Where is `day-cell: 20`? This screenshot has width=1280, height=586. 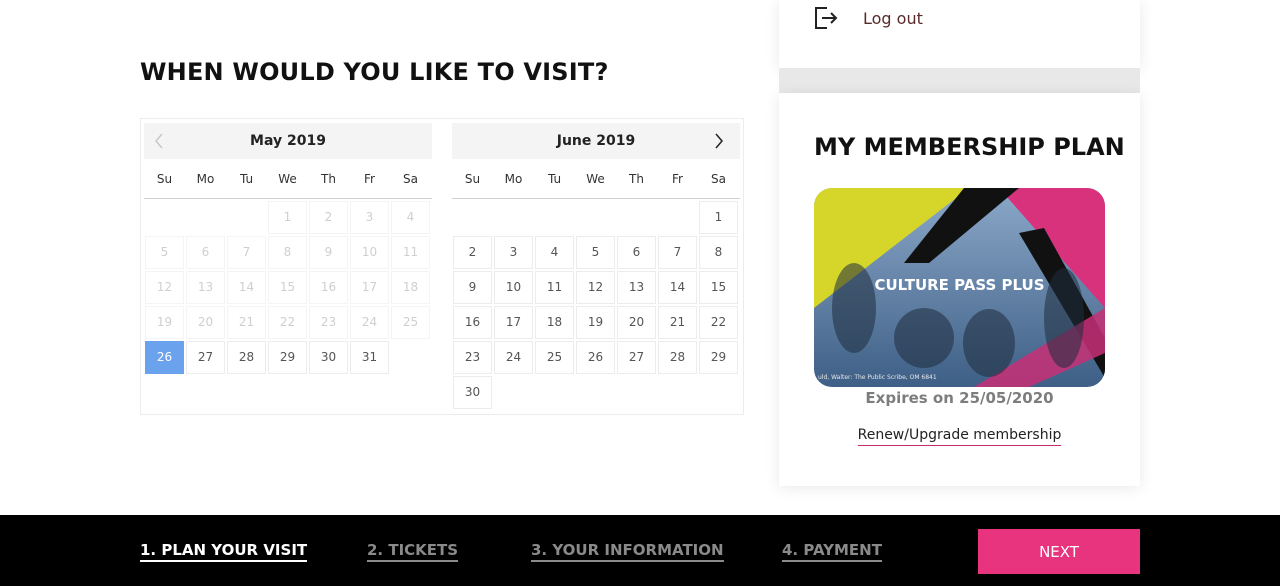 day-cell: 20 is located at coordinates (636, 322).